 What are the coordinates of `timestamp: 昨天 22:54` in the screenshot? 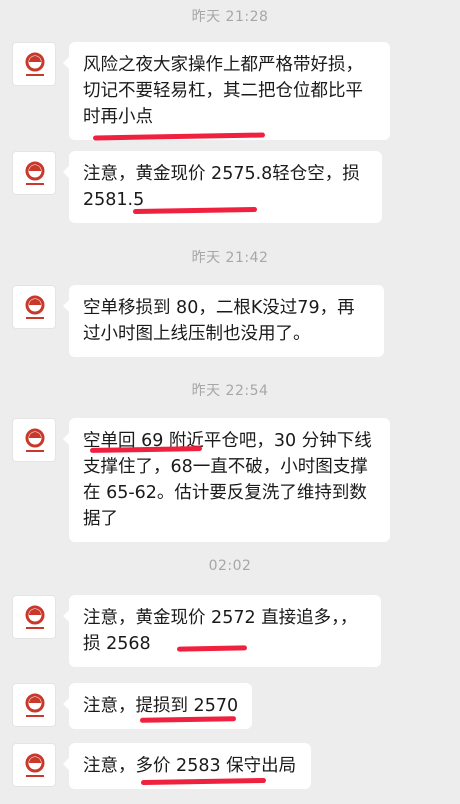 It's located at (230, 391).